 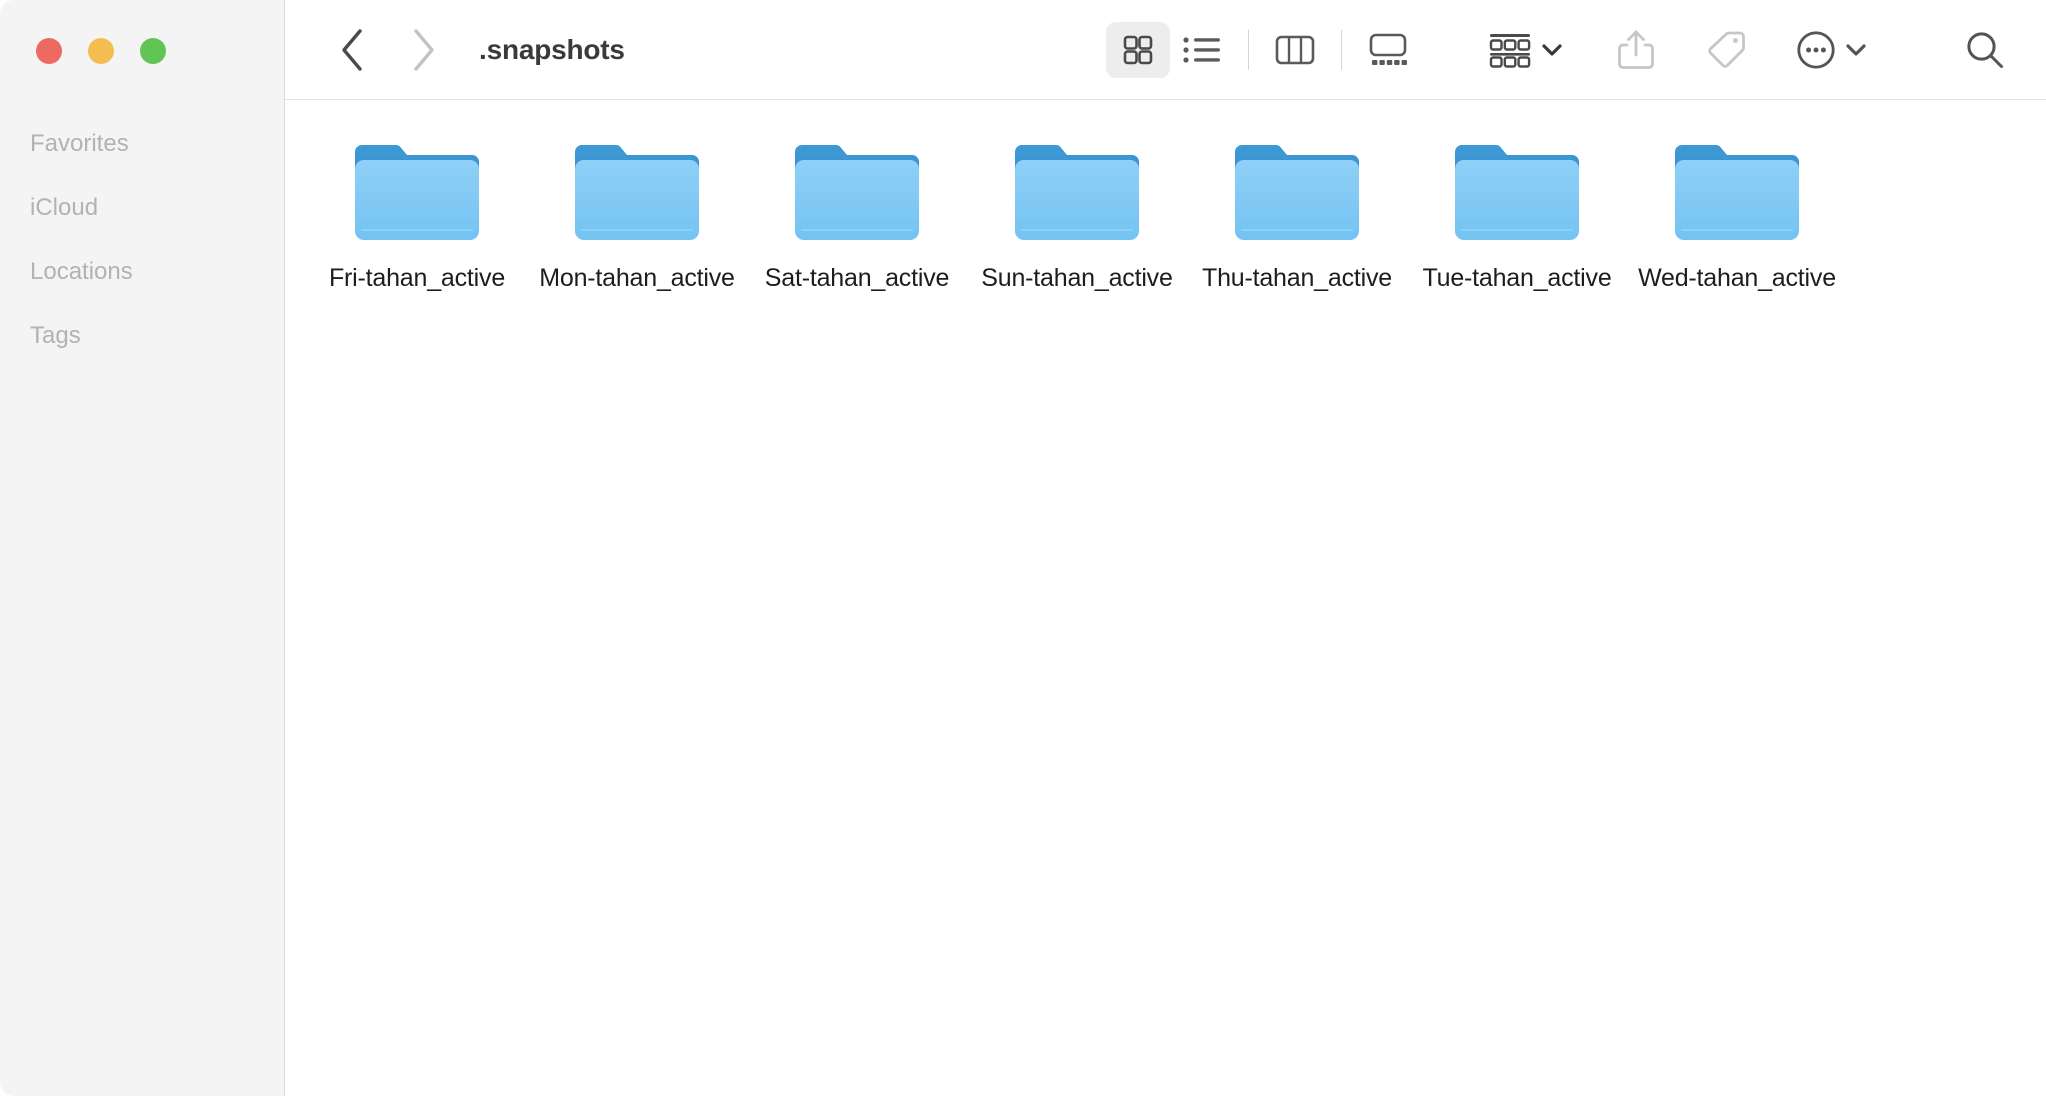 I want to click on view-mode-gallery-button, so click(x=1388, y=50).